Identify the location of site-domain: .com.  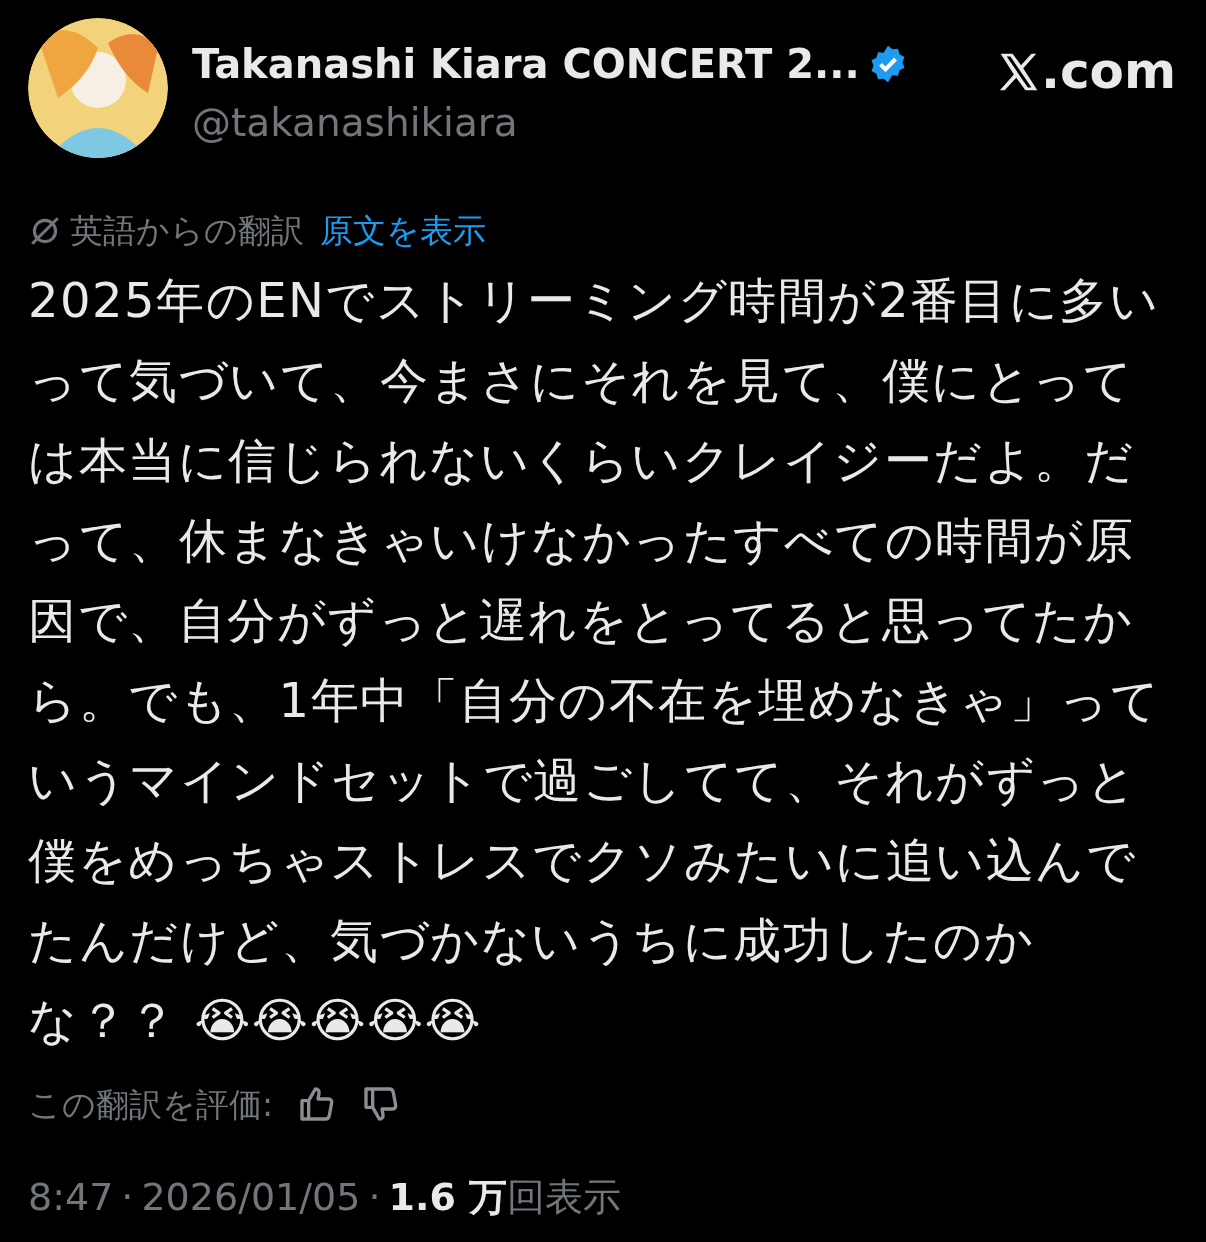
(1108, 71).